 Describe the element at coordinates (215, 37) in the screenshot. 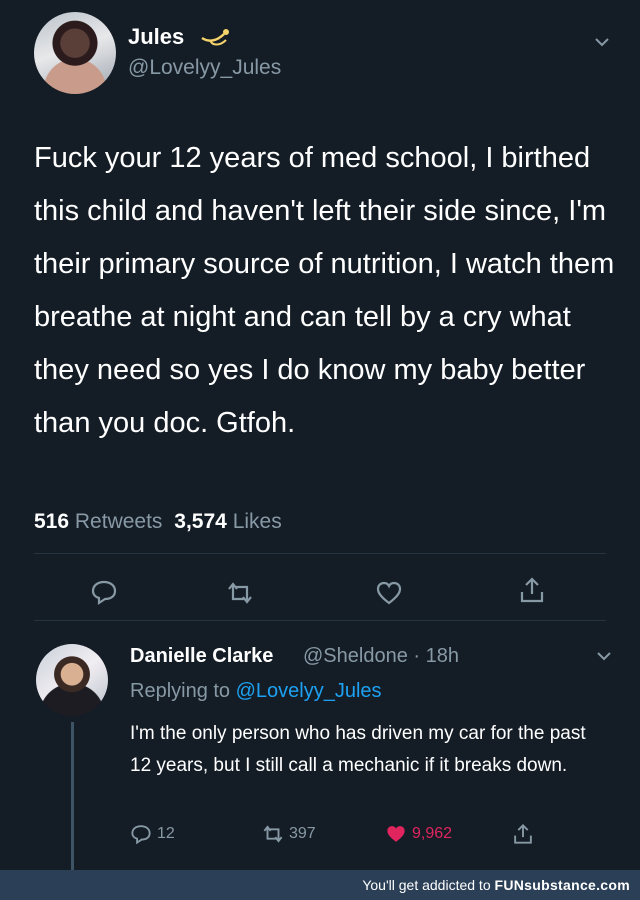

I see `dove-icon` at that location.